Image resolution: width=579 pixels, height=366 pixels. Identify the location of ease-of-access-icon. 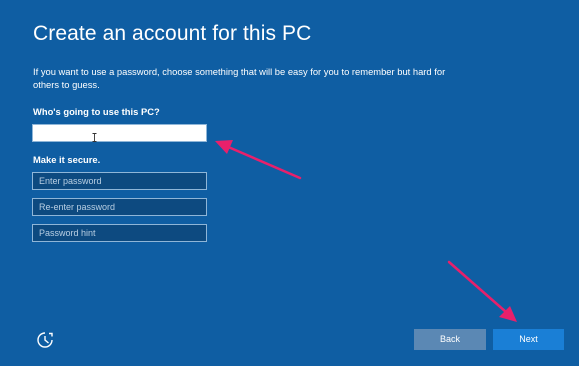
(45, 340).